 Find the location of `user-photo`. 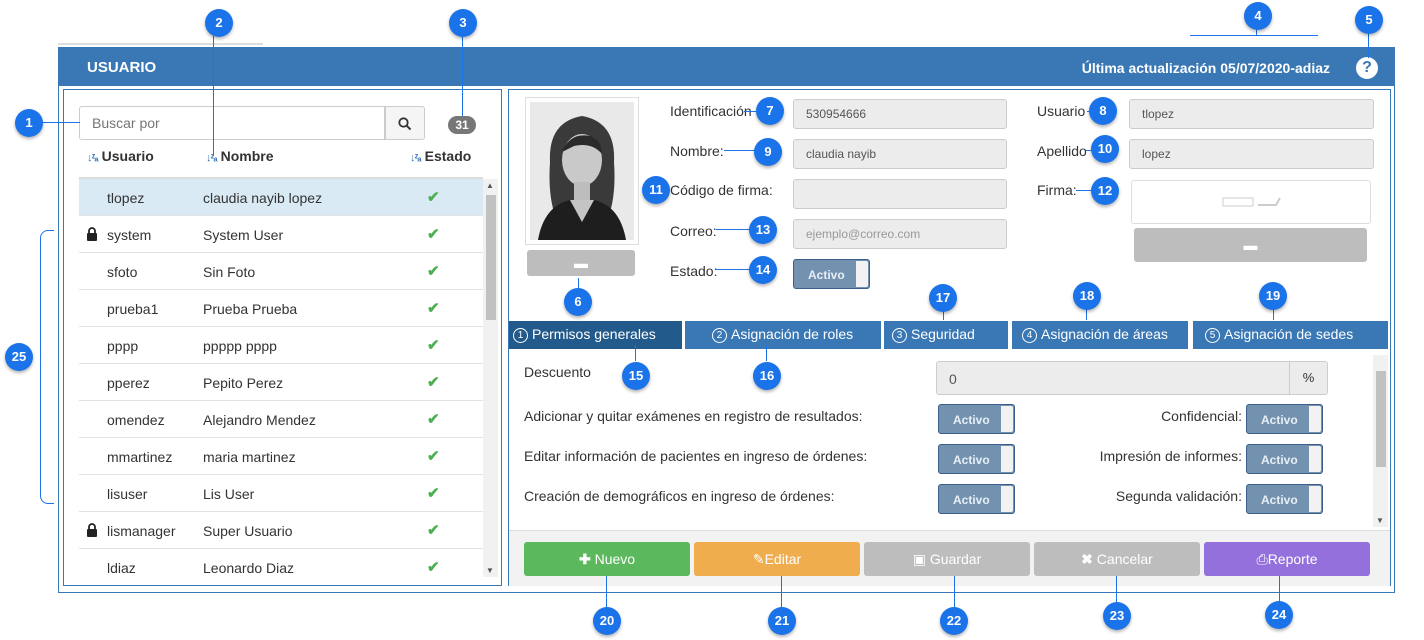

user-photo is located at coordinates (582, 171).